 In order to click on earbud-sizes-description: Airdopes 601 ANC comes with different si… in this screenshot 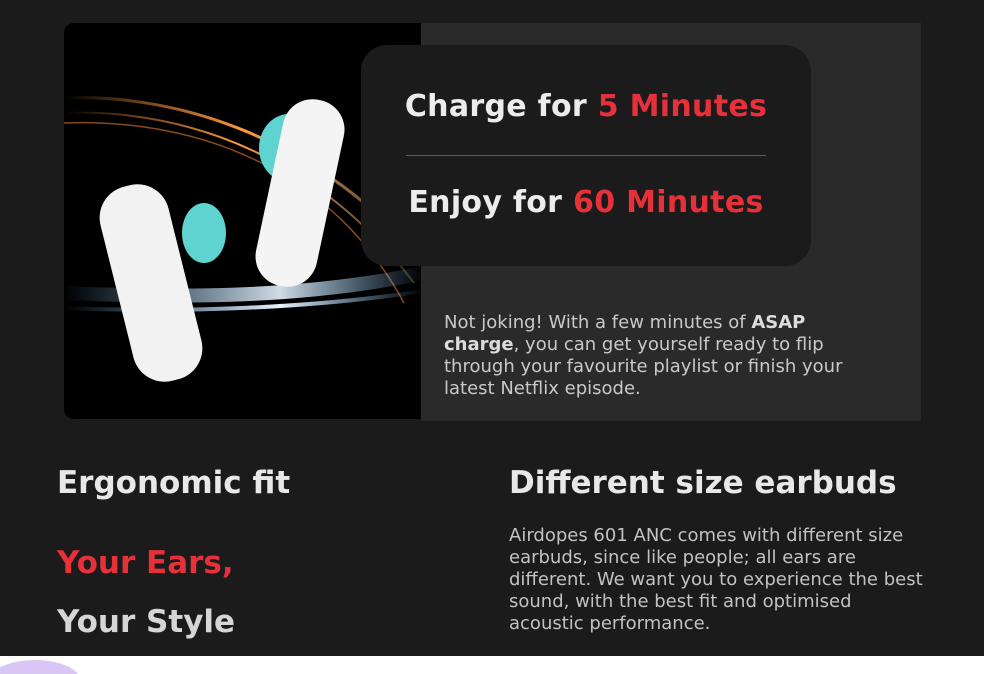, I will do `click(716, 579)`.